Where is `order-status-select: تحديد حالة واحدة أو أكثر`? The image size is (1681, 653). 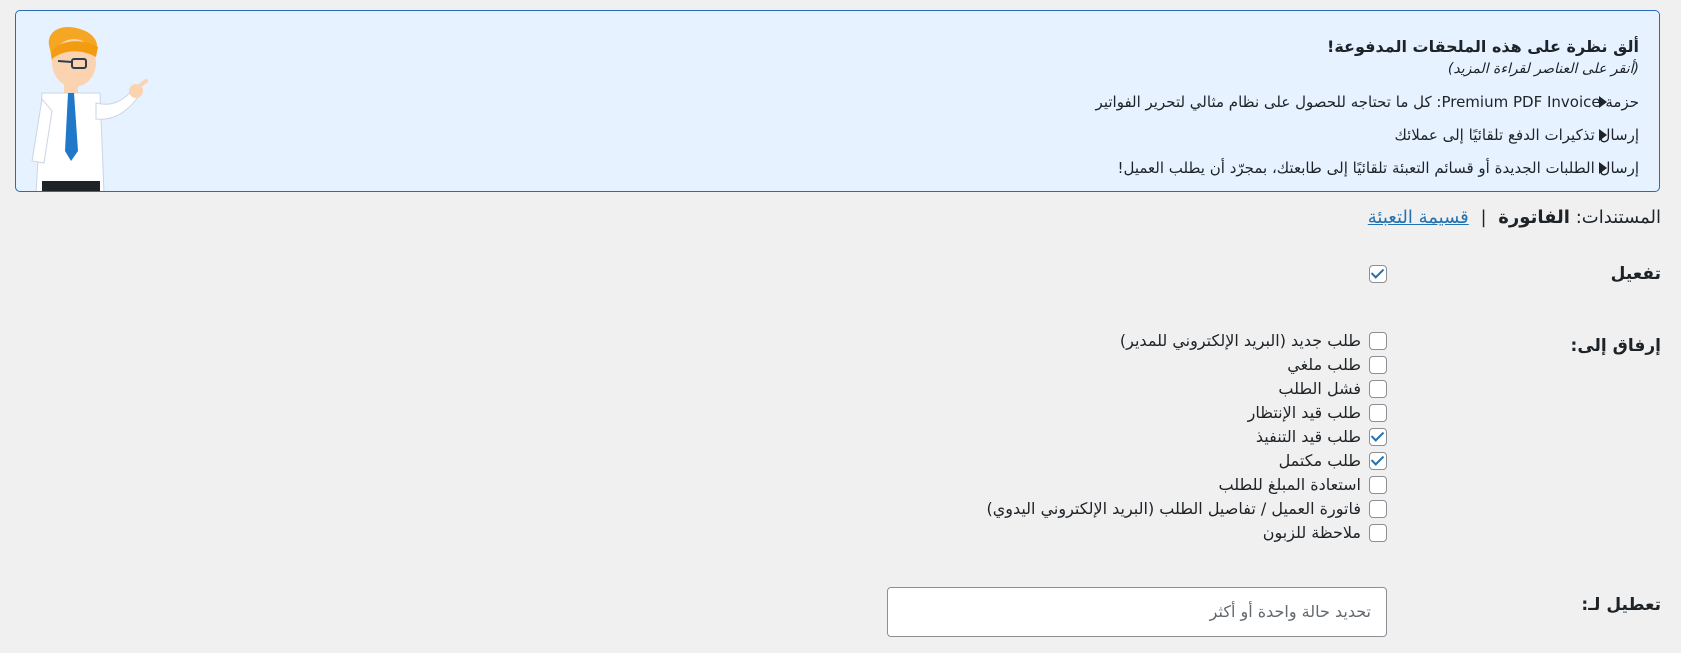 order-status-select: تحديد حالة واحدة أو أكثر is located at coordinates (1137, 612).